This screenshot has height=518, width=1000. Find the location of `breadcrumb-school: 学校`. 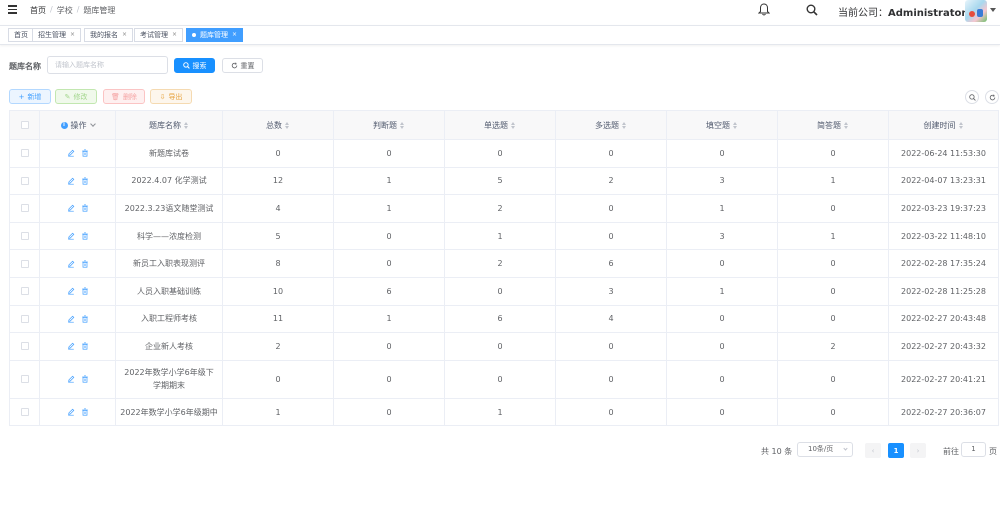

breadcrumb-school: 学校 is located at coordinates (65, 10).